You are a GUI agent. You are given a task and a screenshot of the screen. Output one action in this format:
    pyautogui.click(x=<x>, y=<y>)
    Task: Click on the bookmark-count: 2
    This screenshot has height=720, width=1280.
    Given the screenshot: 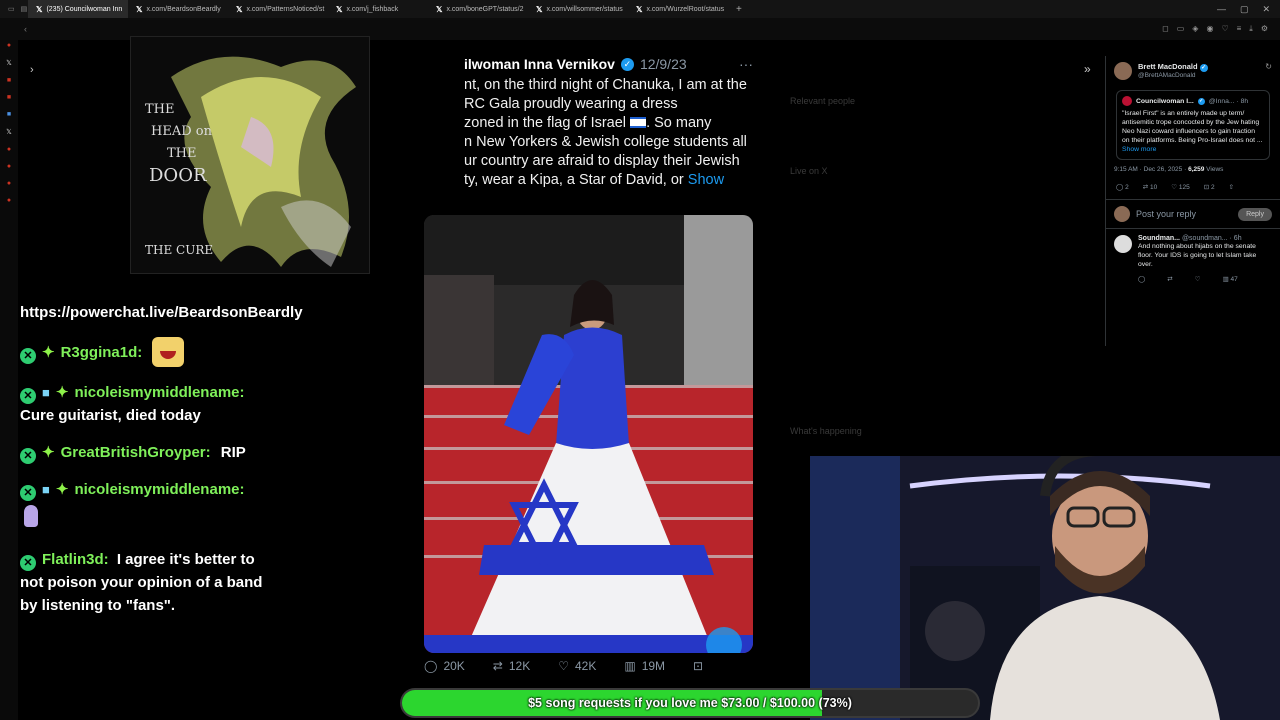 What is the action you would take?
    pyautogui.click(x=1212, y=187)
    